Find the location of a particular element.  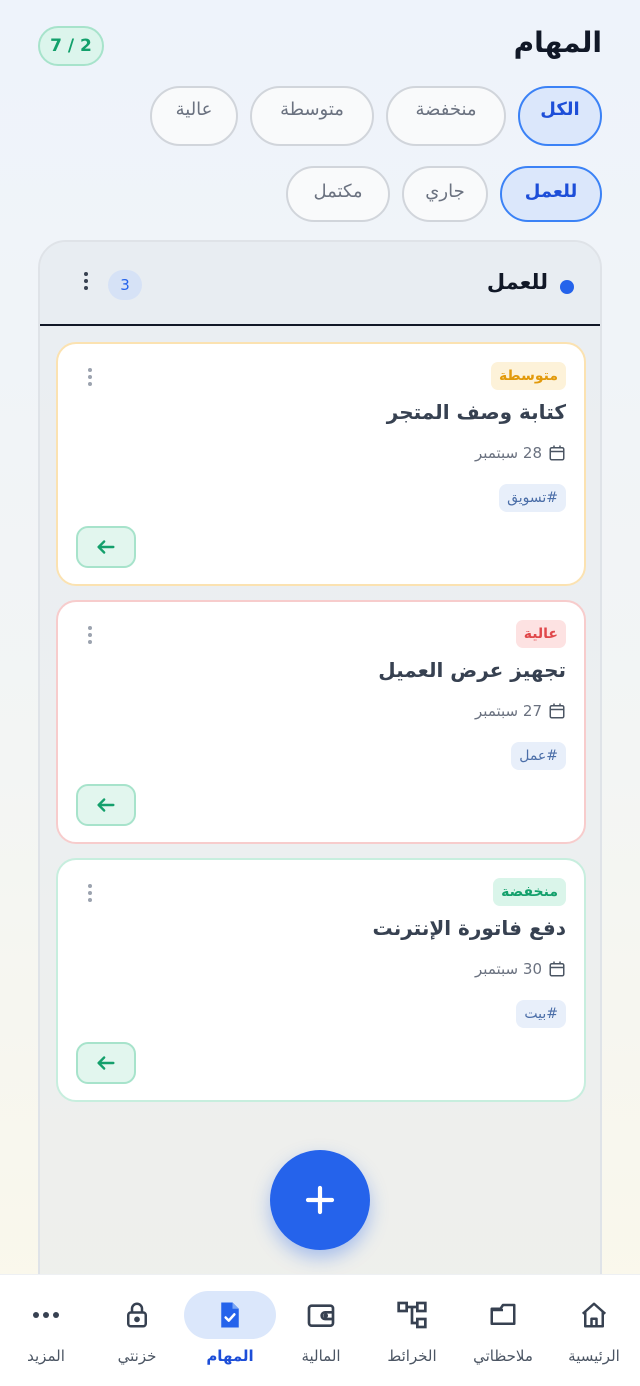

nav-label: ملاحظاتي is located at coordinates (503, 1356).